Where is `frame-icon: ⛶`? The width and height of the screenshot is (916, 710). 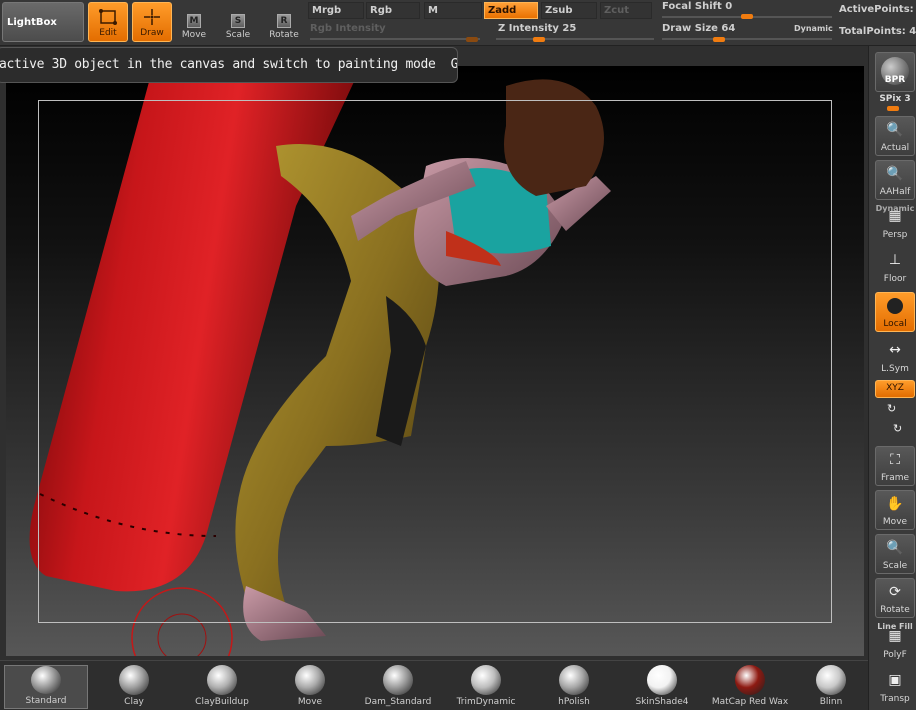
frame-icon: ⛶ is located at coordinates (895, 460).